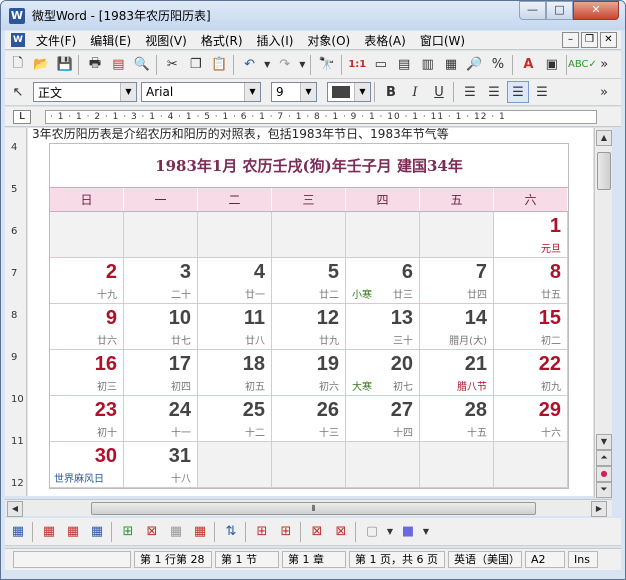 This screenshot has width=626, height=580. What do you see at coordinates (604, 442) in the screenshot?
I see `scroll-down-icon: ▼` at bounding box center [604, 442].